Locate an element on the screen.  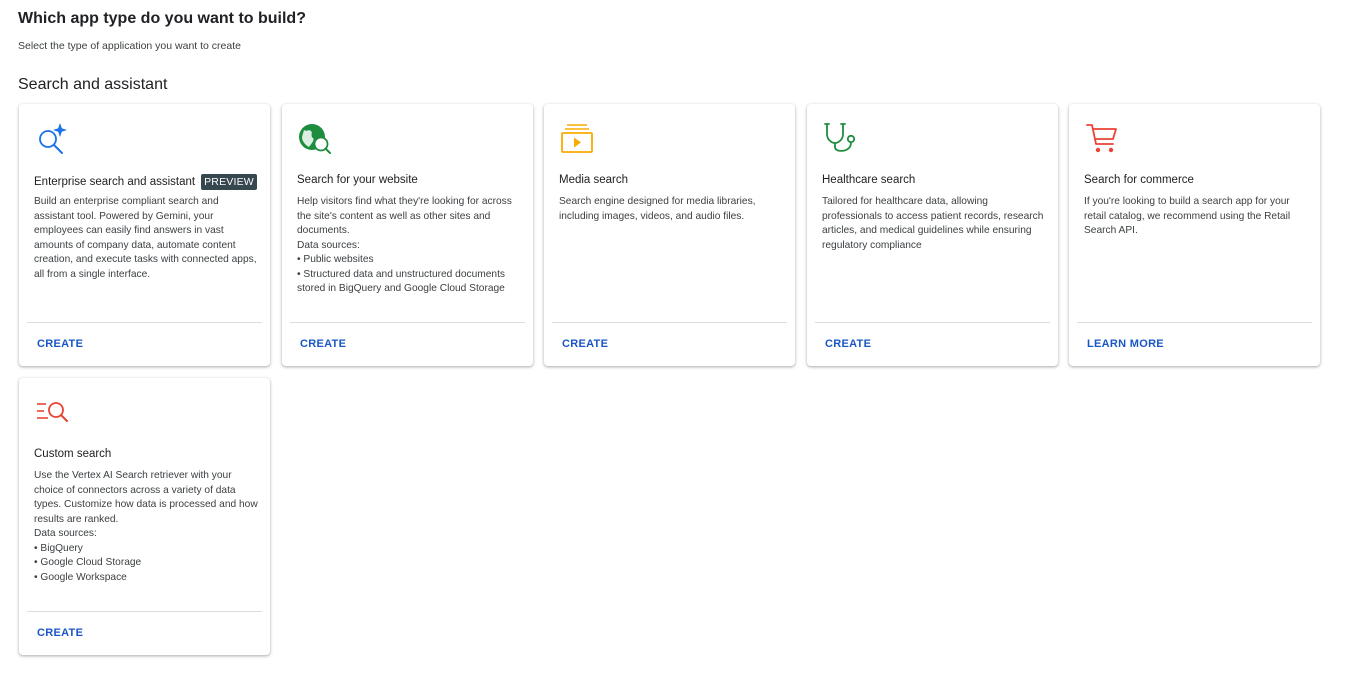
page-title: Which app type do you want to build? is located at coordinates (162, 18).